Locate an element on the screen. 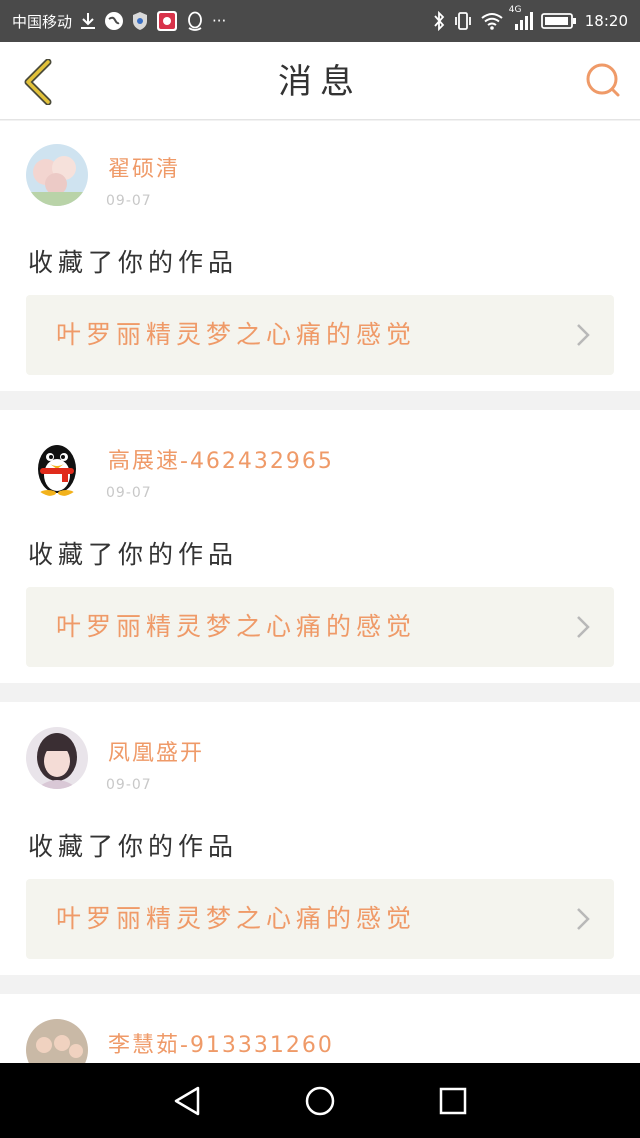 Image resolution: width=640 pixels, height=1138 pixels. circle-home-icon is located at coordinates (320, 1100).